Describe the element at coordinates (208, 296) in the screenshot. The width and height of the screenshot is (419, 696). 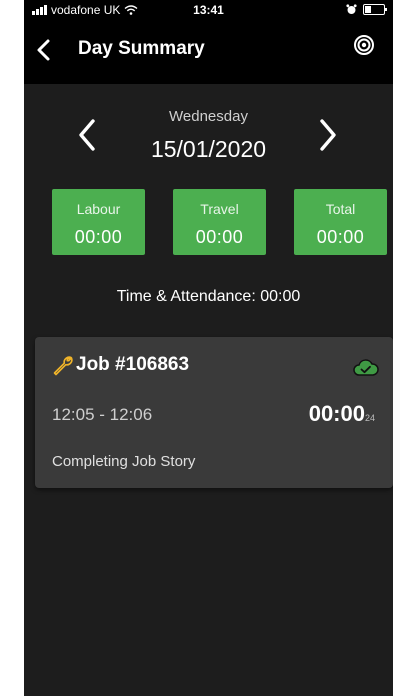
I see `time-attendance-text: Time & Attendance: 00:00` at that location.